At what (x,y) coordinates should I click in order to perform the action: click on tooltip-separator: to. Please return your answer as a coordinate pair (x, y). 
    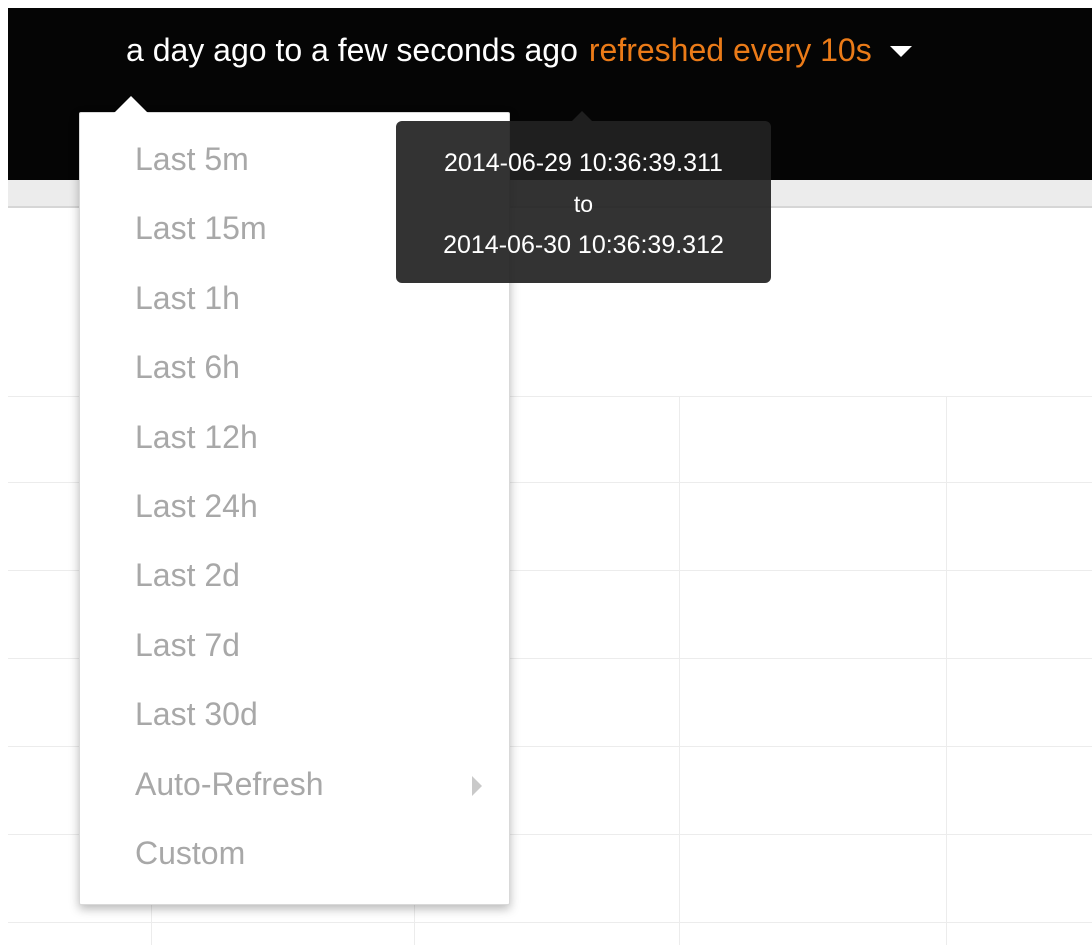
    Looking at the image, I should click on (583, 204).